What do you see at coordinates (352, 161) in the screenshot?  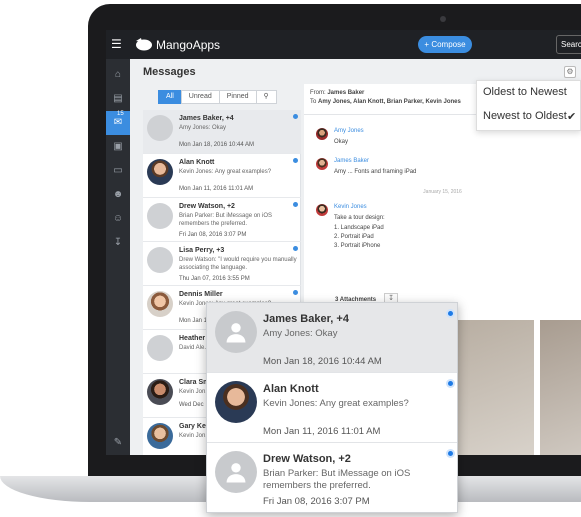 I see `message-author: James Baker` at bounding box center [352, 161].